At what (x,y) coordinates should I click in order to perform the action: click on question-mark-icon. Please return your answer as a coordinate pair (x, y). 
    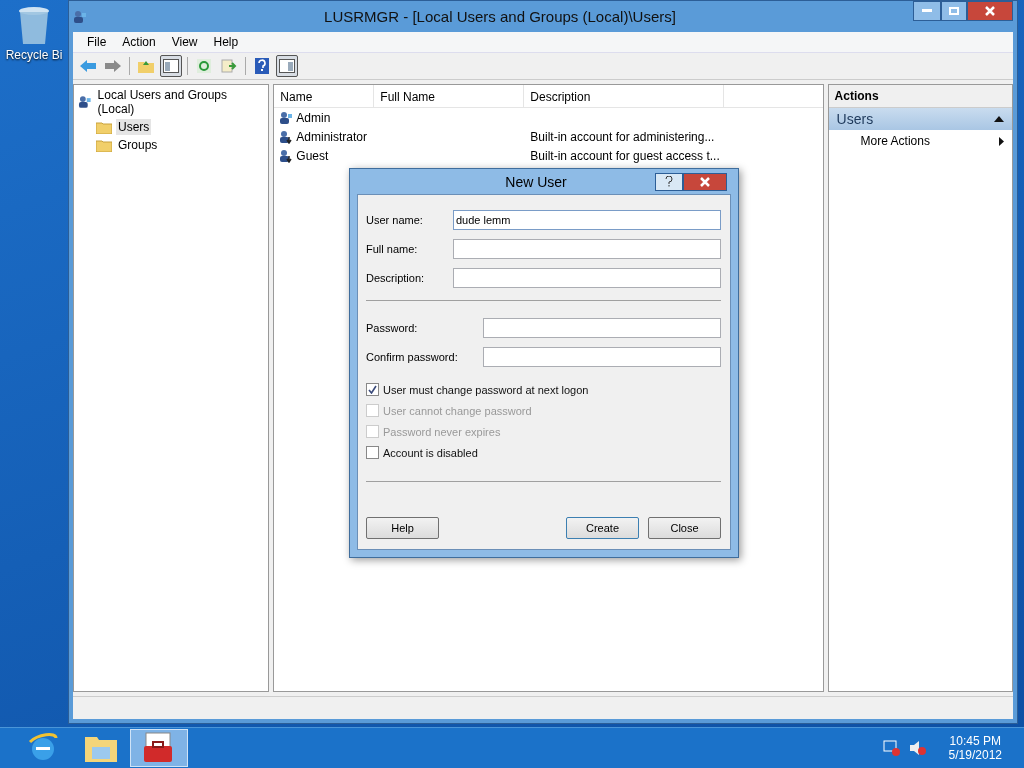
    Looking at the image, I should click on (669, 181).